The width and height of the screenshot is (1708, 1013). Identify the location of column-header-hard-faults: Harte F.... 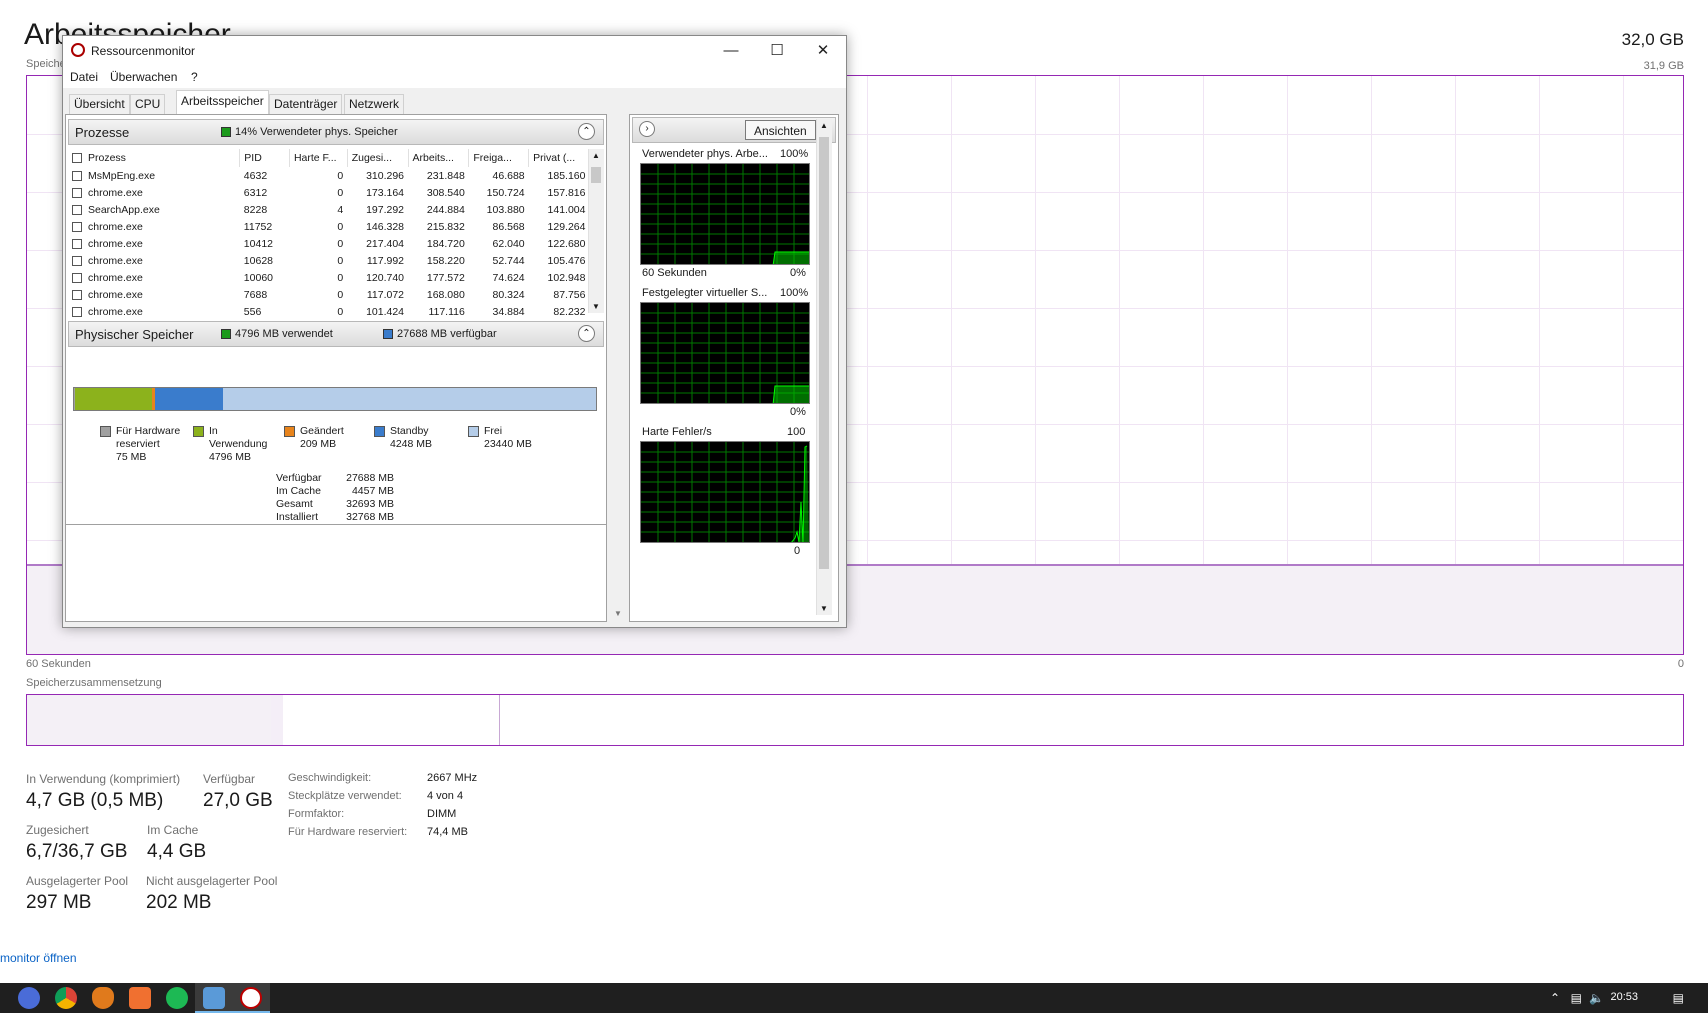
(318, 158).